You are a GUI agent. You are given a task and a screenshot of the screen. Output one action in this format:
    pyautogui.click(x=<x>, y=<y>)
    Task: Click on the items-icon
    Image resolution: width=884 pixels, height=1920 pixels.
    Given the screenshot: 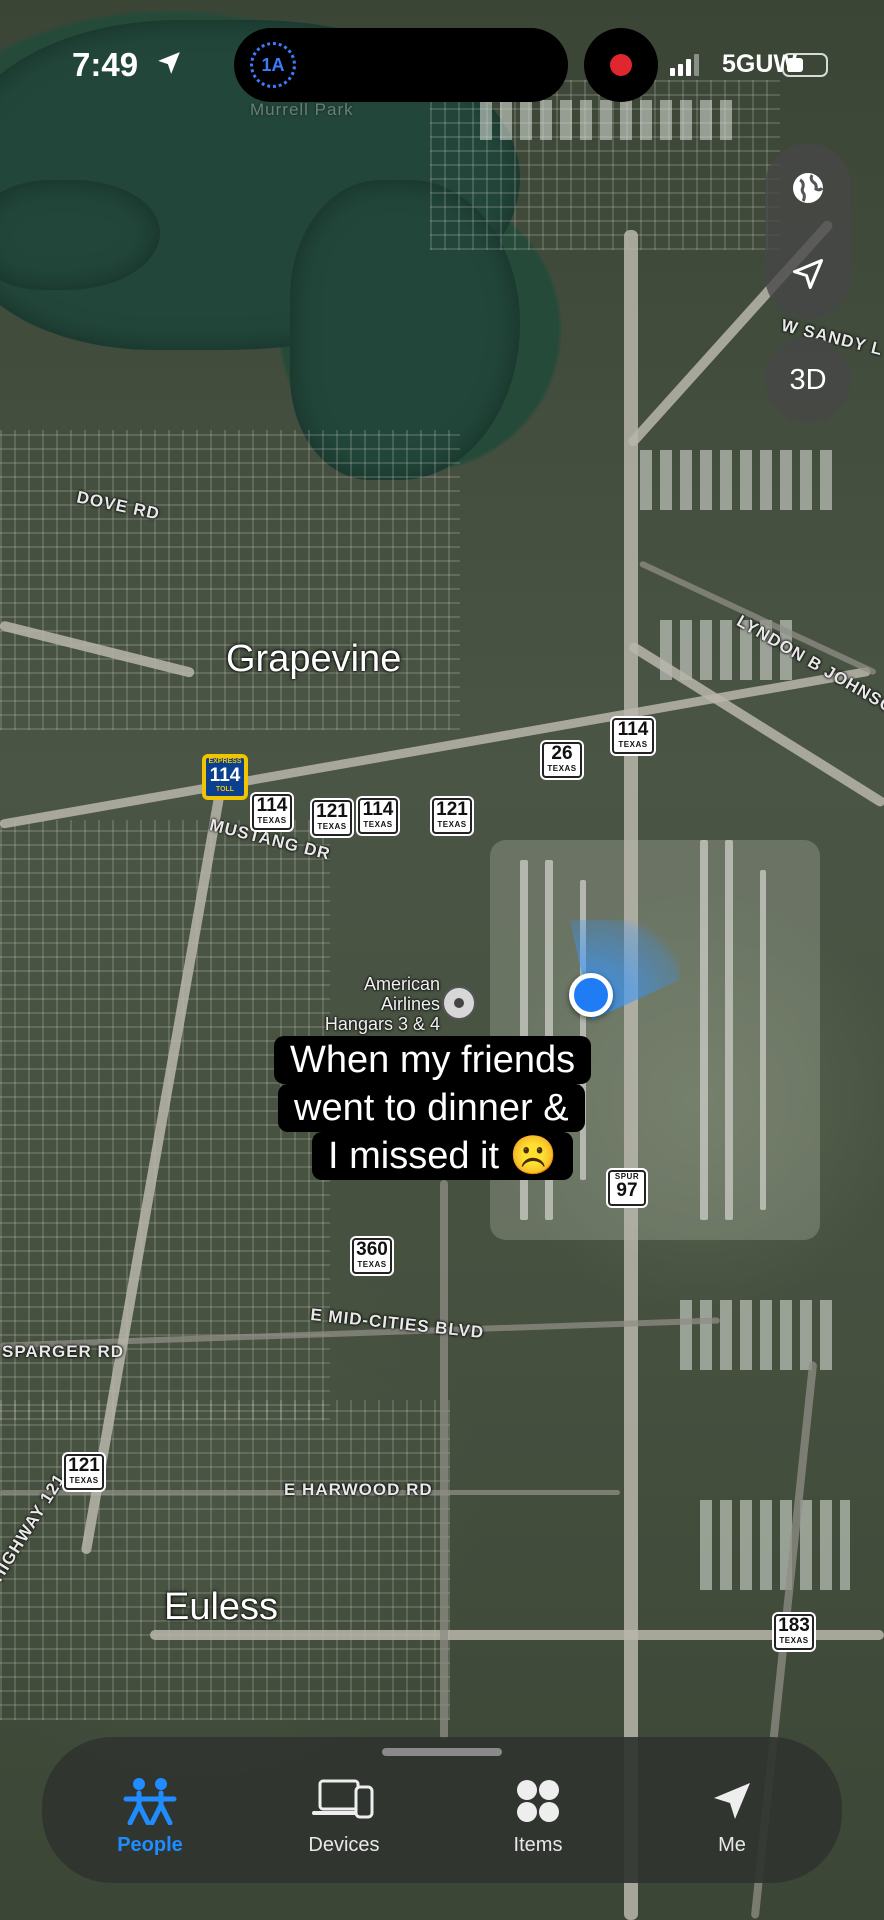 What is the action you would take?
    pyautogui.click(x=538, y=1801)
    